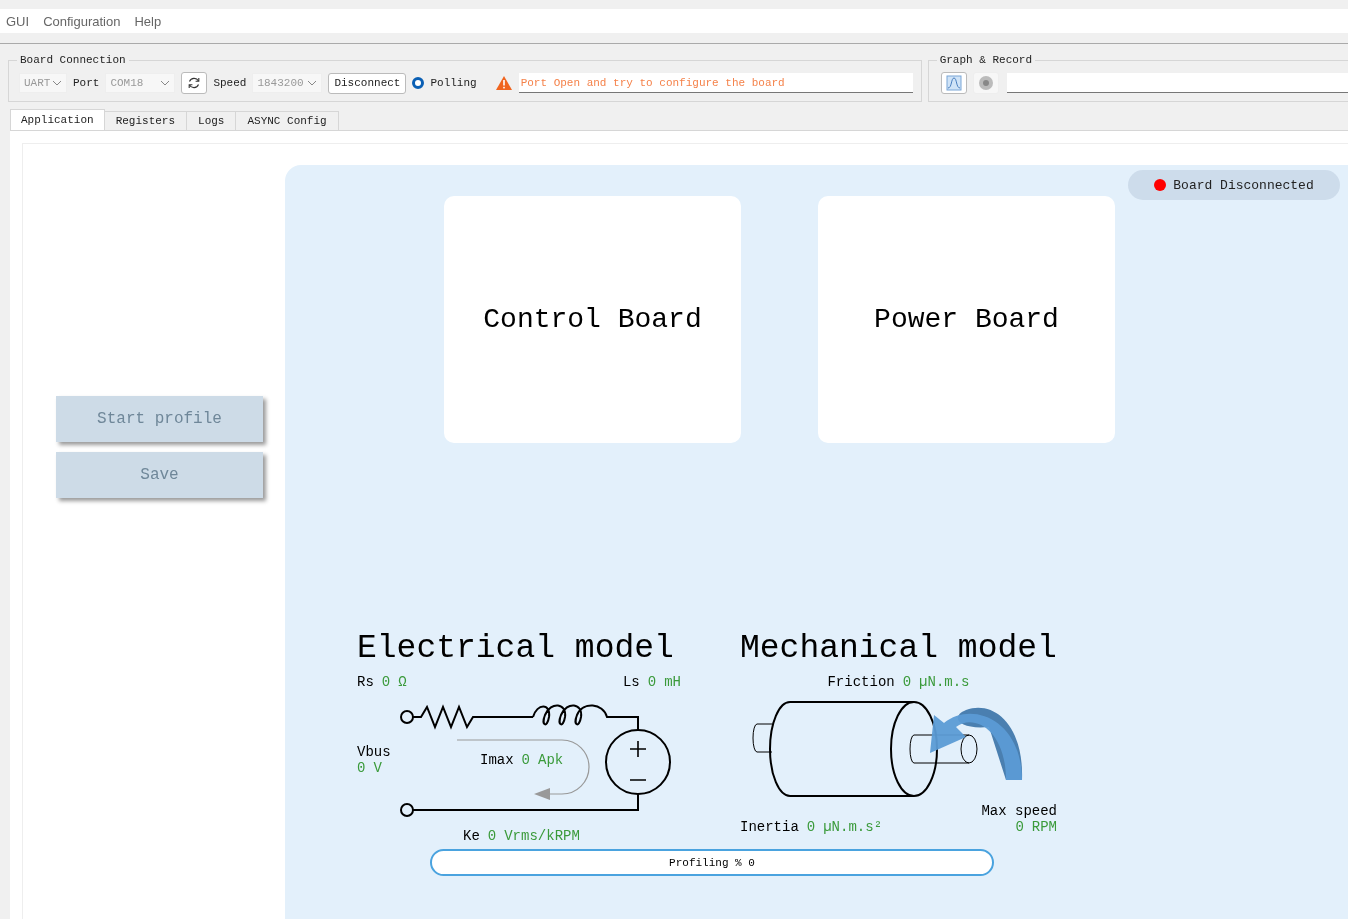 The width and height of the screenshot is (1348, 919). Describe the element at coordinates (503, 83) in the screenshot. I see `warning-icon` at that location.